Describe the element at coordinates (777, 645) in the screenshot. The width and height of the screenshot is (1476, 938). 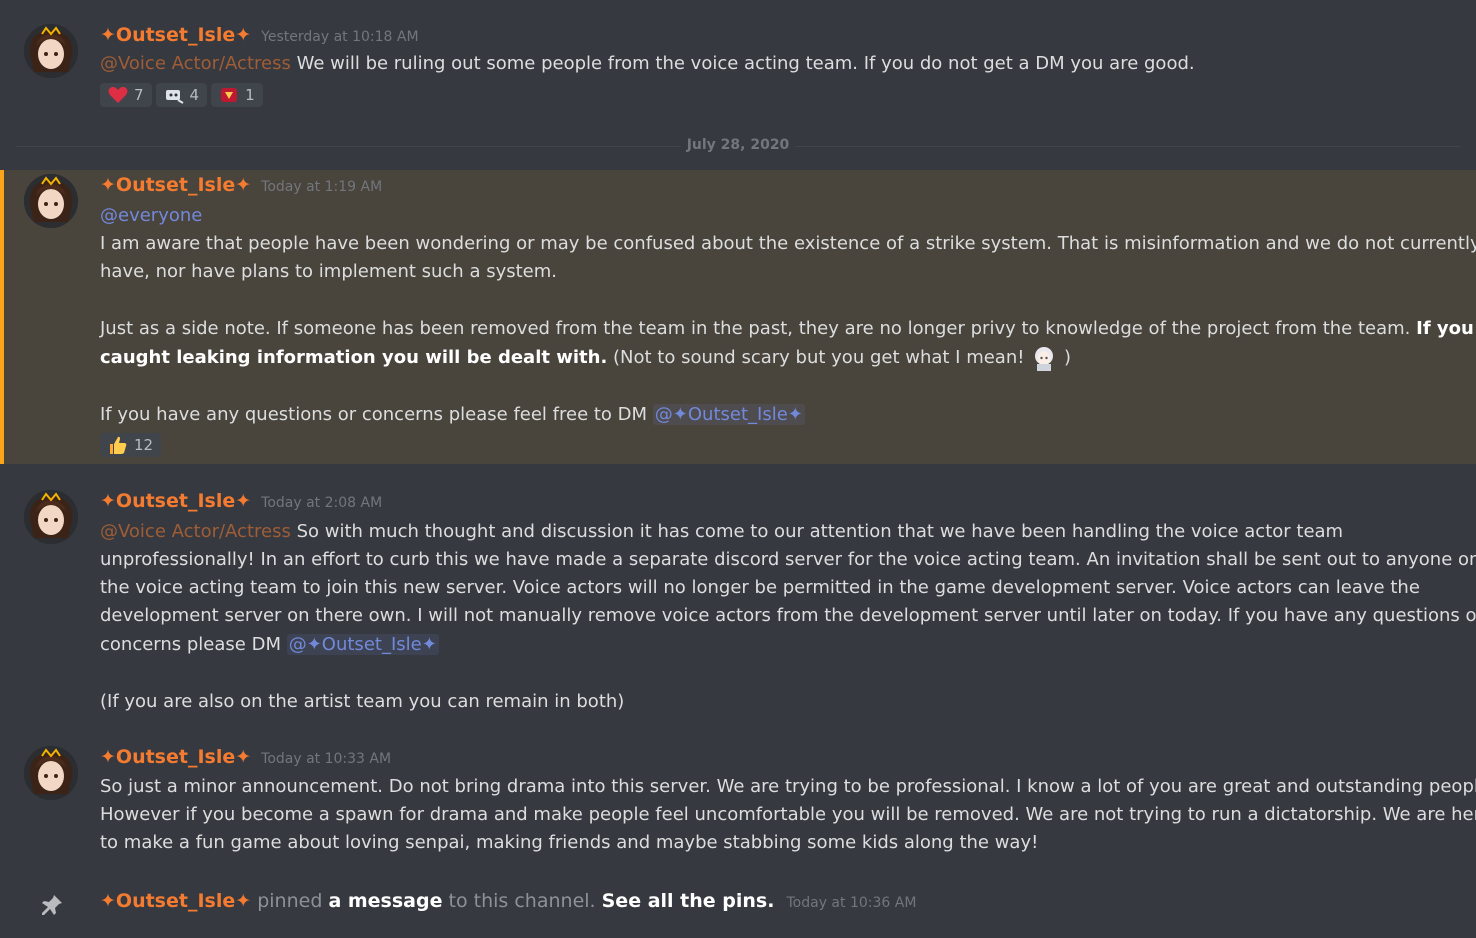
I see `message-text: concerns please DM @✦Outset_Isle✦` at that location.